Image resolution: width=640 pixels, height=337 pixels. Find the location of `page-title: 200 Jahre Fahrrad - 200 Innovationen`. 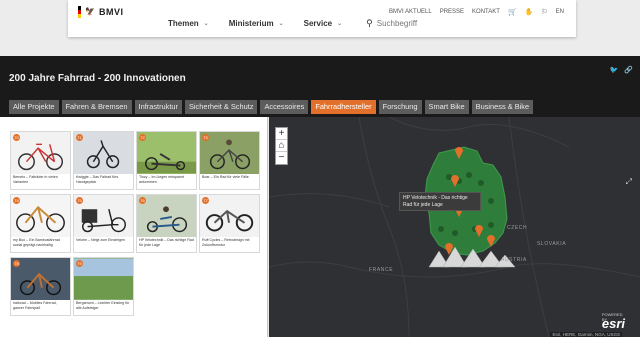

page-title: 200 Jahre Fahrrad - 200 Innovationen is located at coordinates (97, 78).